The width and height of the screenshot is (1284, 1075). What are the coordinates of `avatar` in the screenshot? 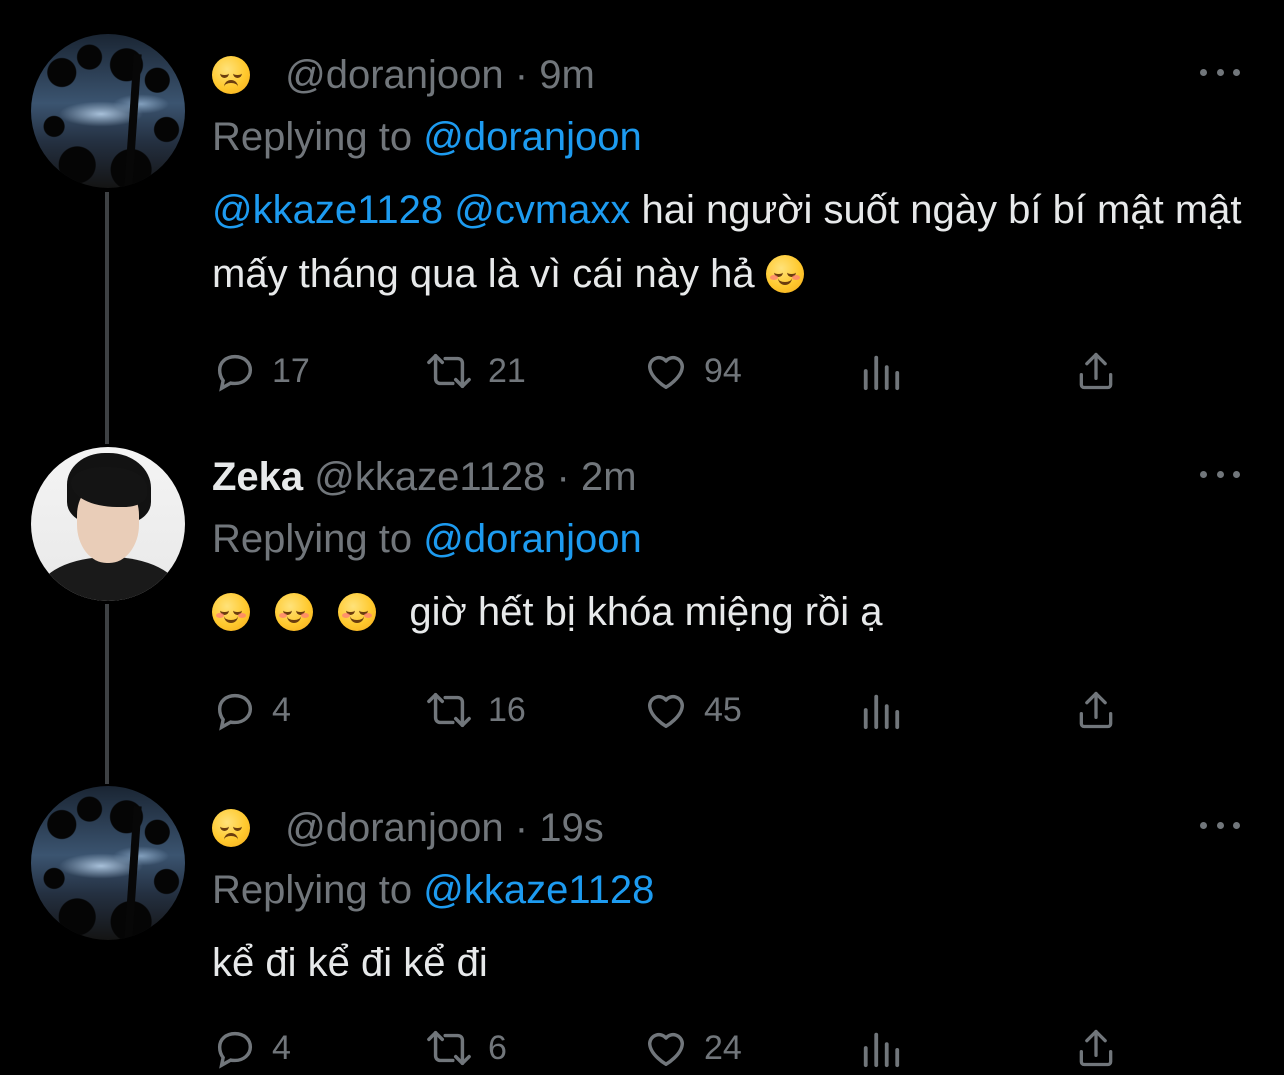 It's located at (108, 863).